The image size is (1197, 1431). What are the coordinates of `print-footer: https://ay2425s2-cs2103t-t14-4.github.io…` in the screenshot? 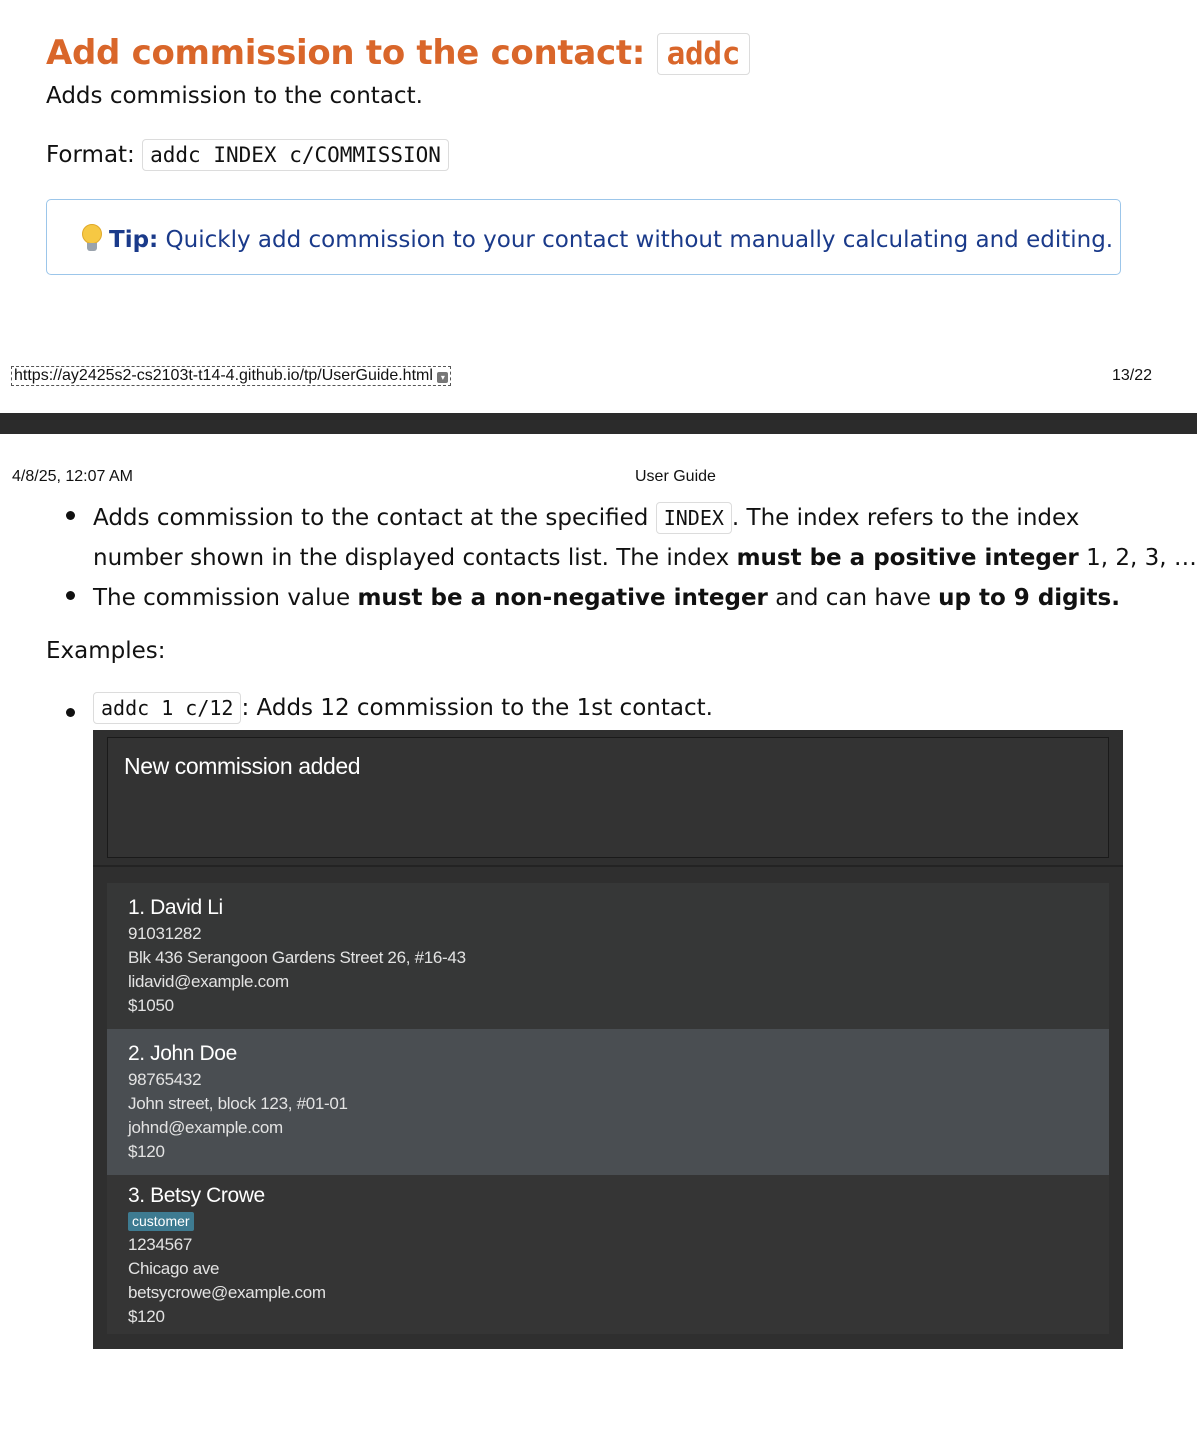 It's located at (598, 376).